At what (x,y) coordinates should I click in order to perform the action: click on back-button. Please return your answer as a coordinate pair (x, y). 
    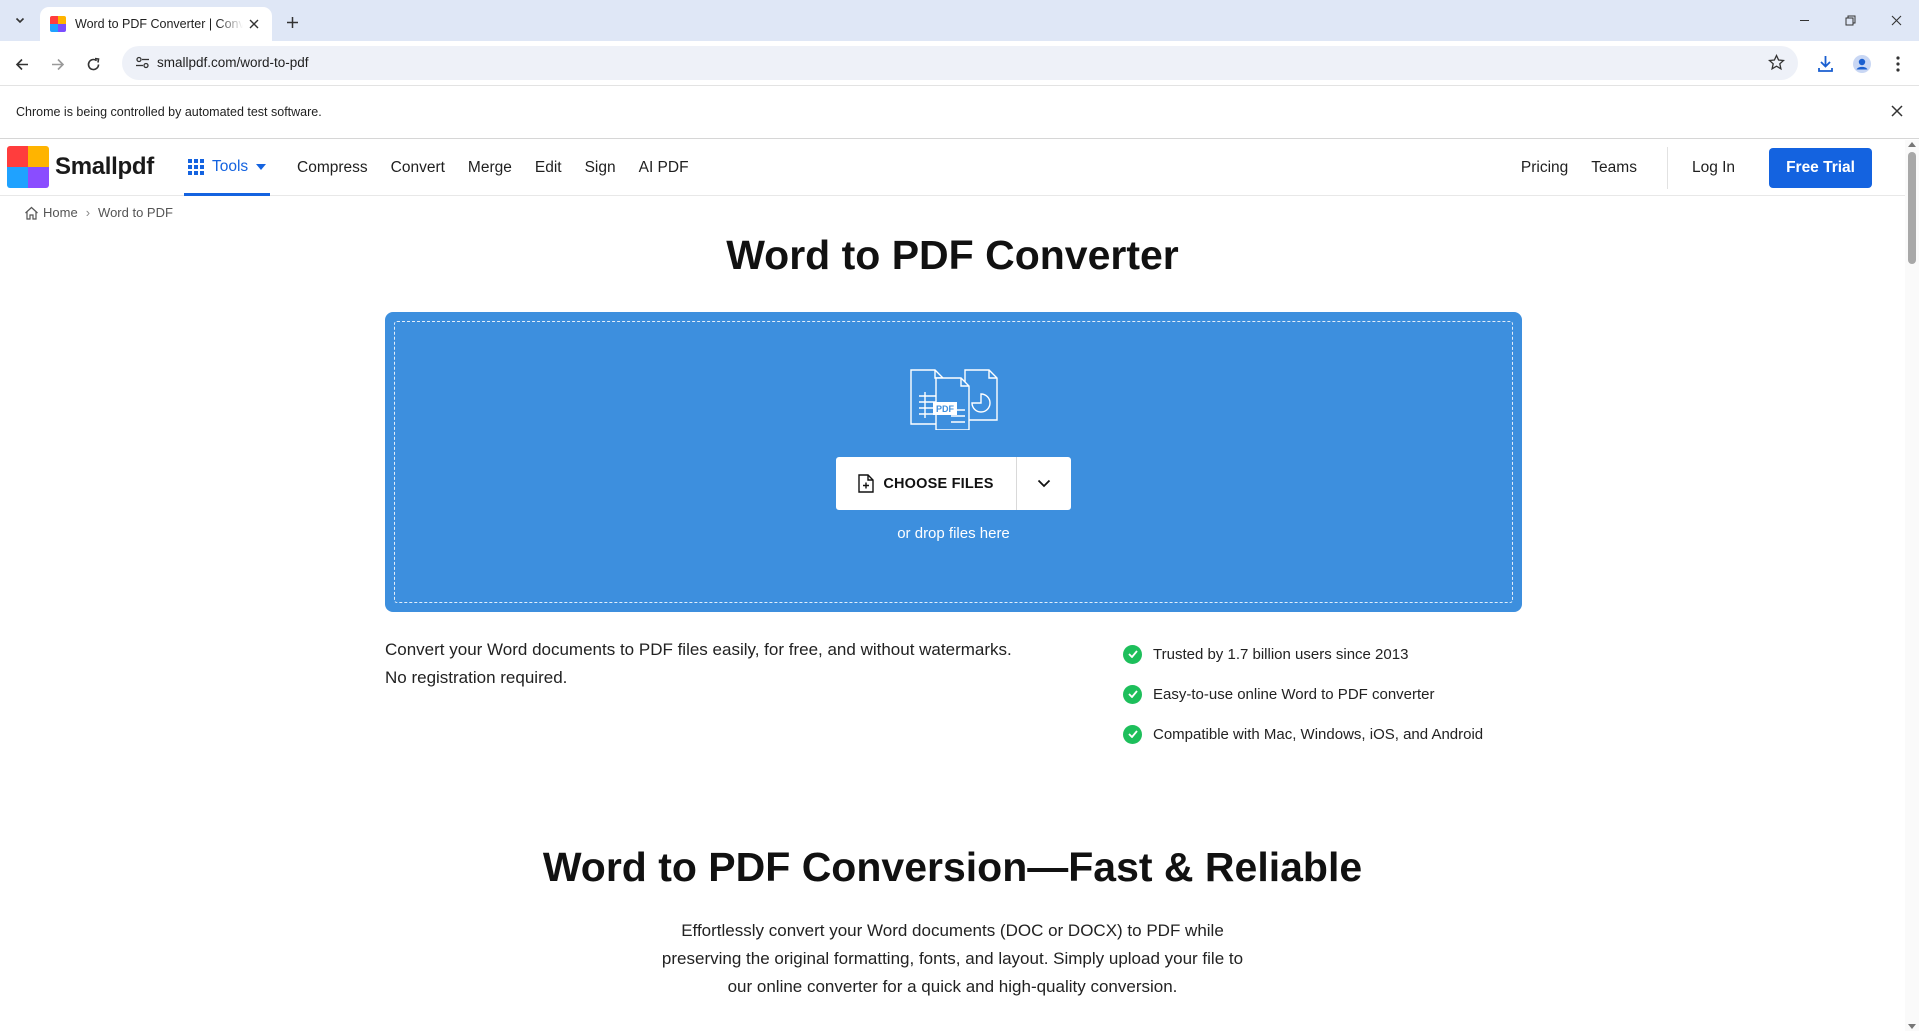
    Looking at the image, I should click on (22, 64).